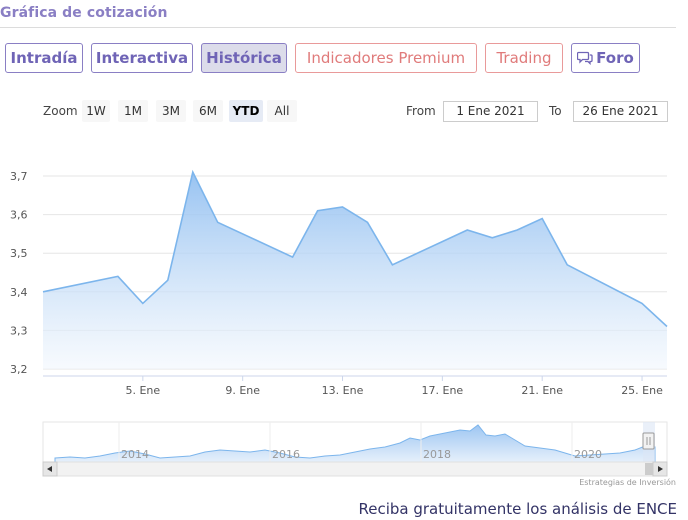 The image size is (688, 520). What do you see at coordinates (242, 390) in the screenshot?
I see `x-tick-label: 9. Ene` at bounding box center [242, 390].